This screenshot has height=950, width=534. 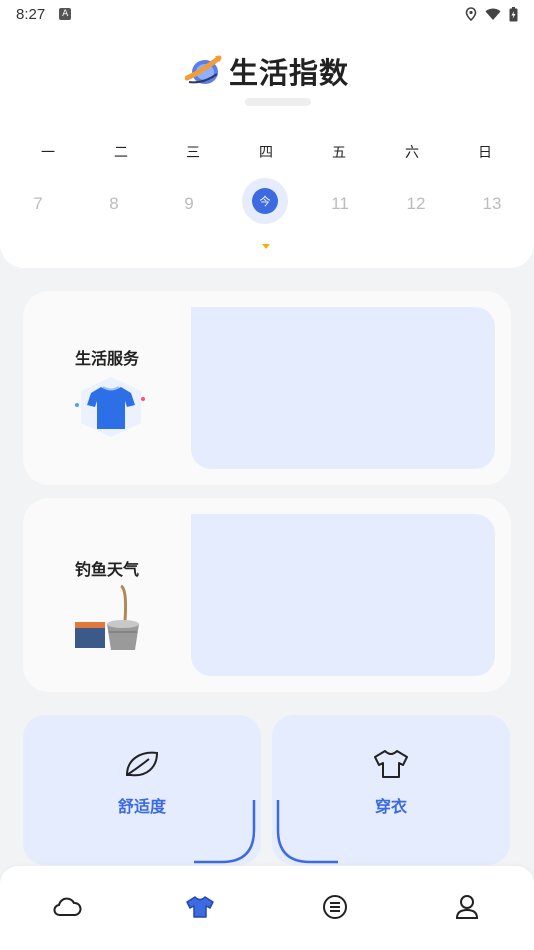 I want to click on weekday-wed: 三, so click(x=193, y=153).